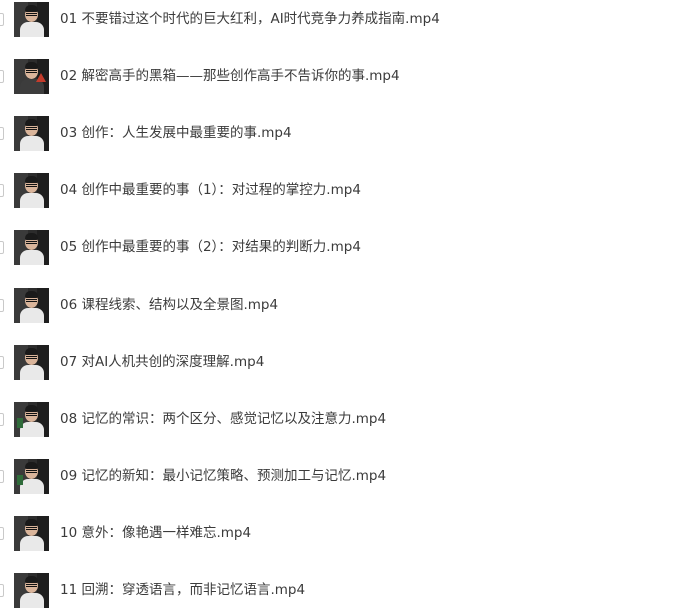 This screenshot has height=610, width=681. What do you see at coordinates (223, 476) in the screenshot?
I see `file-name: 09 记忆的新知：最小记忆策略、预测加工与记忆.mp4` at bounding box center [223, 476].